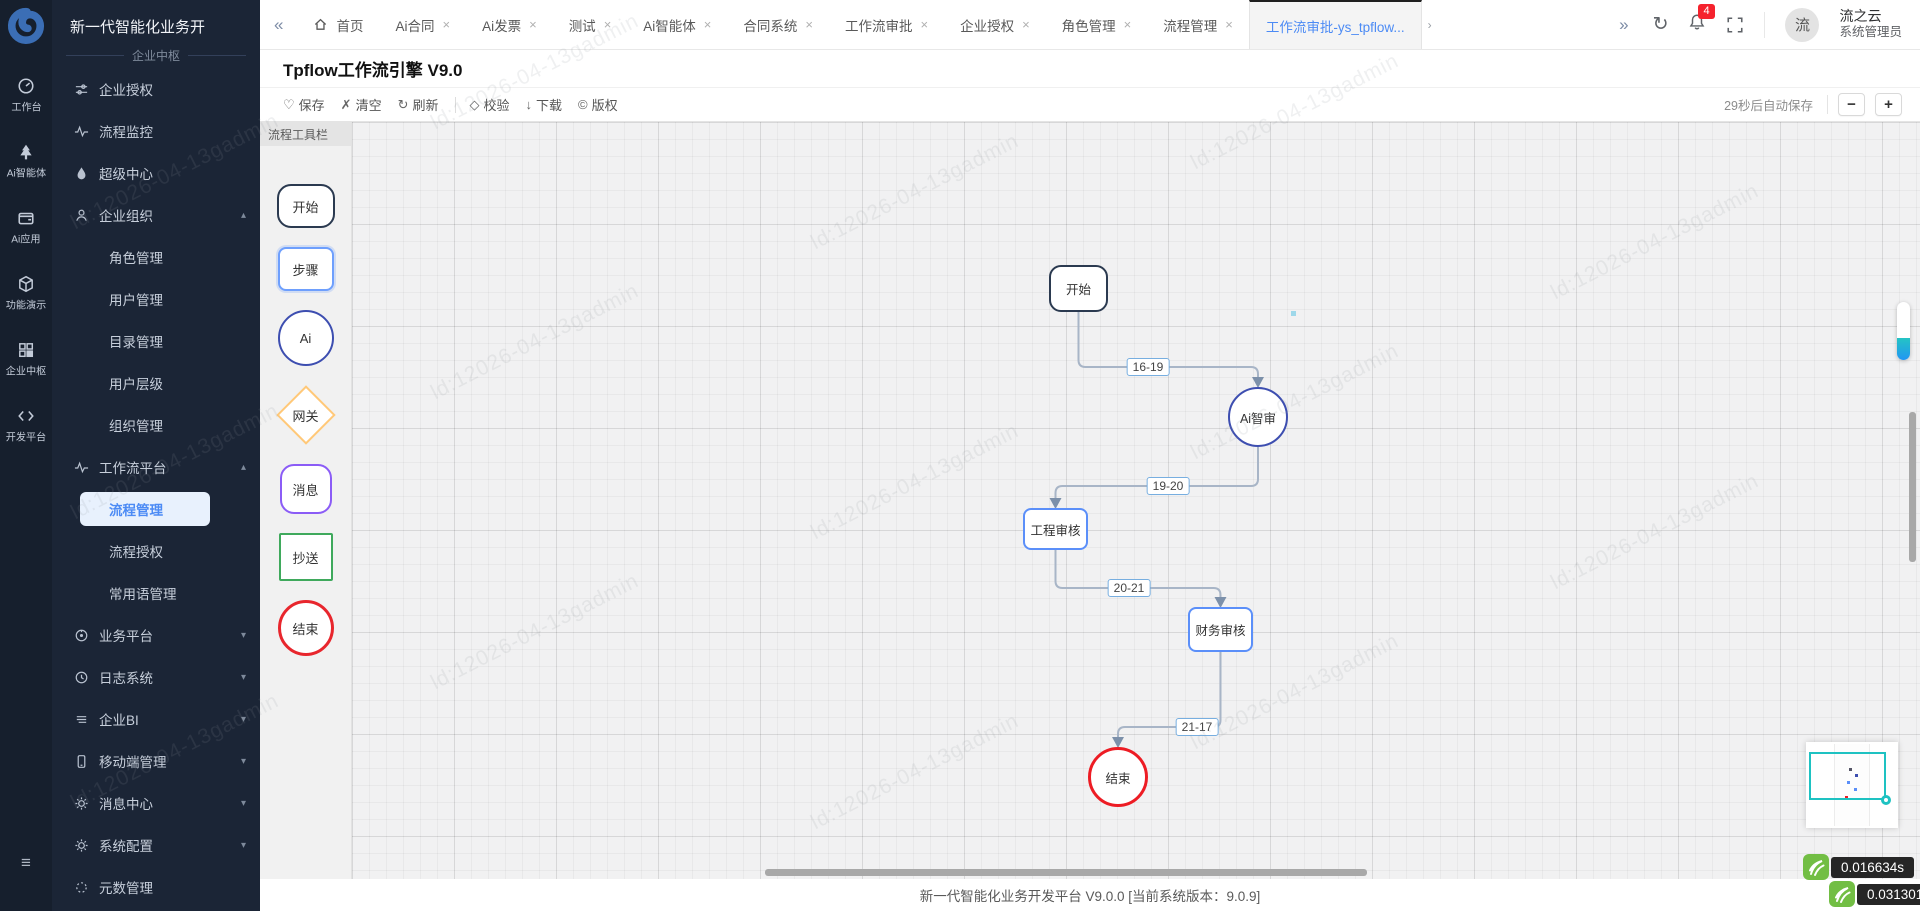  Describe the element at coordinates (1850, 778) in the screenshot. I see `minimap-viewport` at that location.